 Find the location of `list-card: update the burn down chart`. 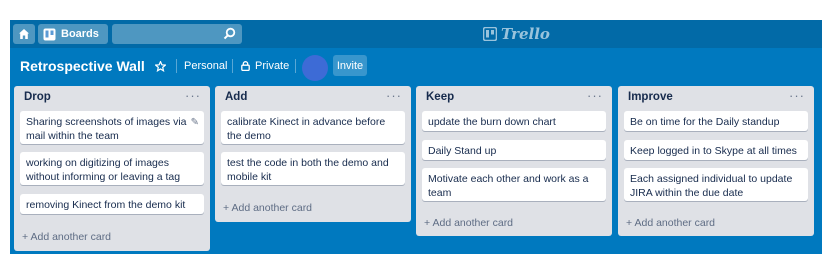

list-card: update the burn down chart is located at coordinates (514, 121).